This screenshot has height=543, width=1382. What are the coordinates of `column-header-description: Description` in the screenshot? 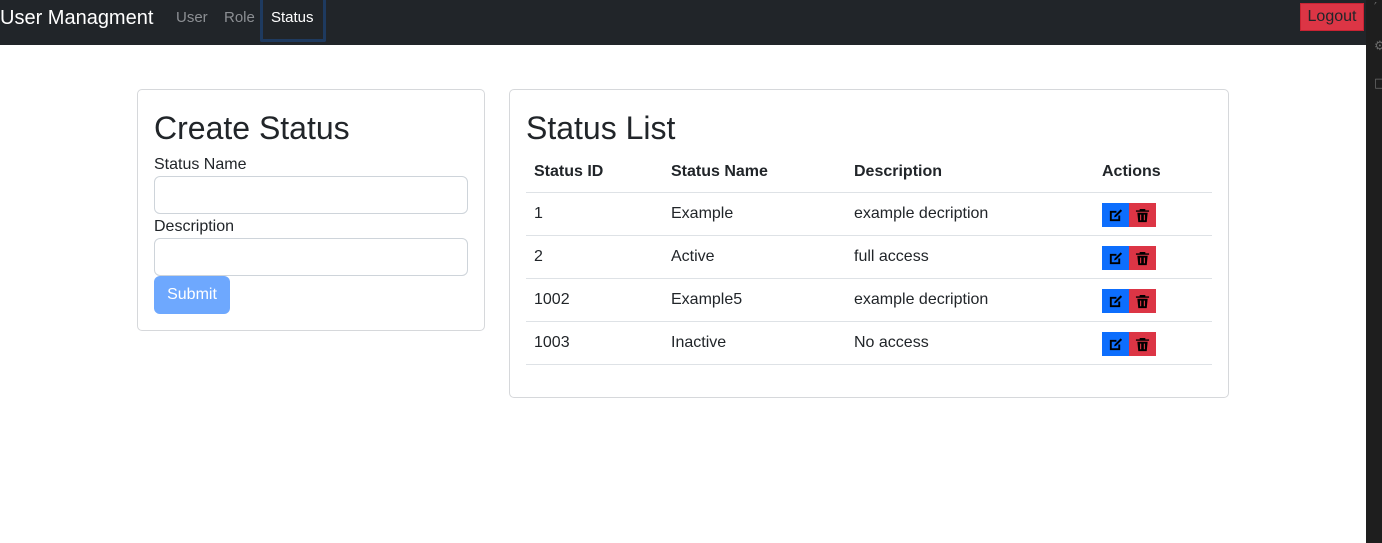 It's located at (898, 171).